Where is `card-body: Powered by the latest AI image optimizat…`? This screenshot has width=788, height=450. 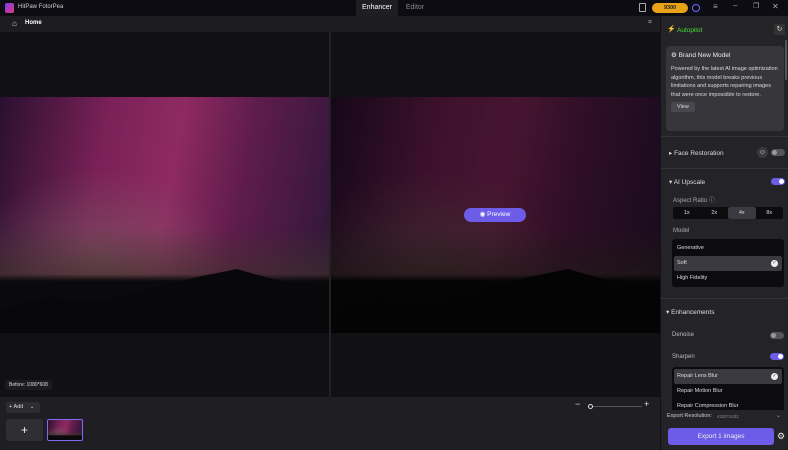 card-body: Powered by the latest AI image optimizat… is located at coordinates (724, 82).